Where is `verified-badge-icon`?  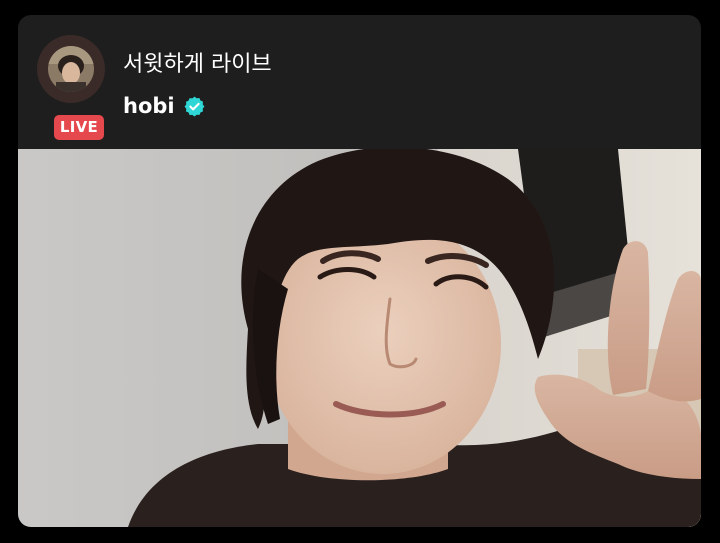
verified-badge-icon is located at coordinates (194, 106).